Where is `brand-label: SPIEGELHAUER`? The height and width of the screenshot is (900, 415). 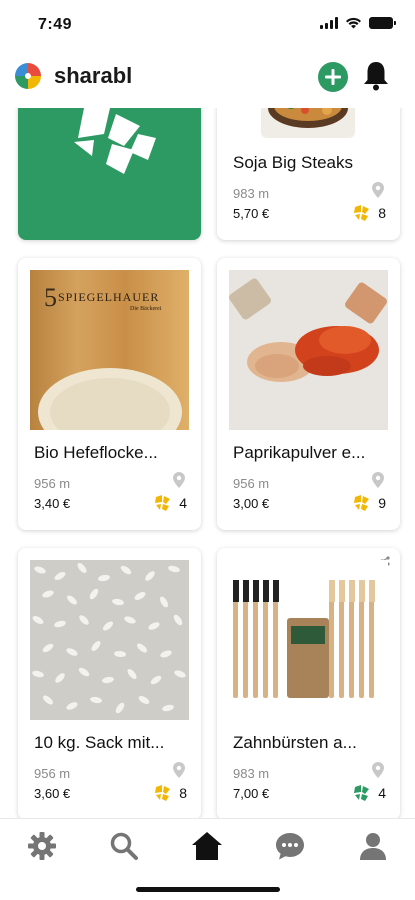 brand-label: SPIEGELHAUER is located at coordinates (109, 297).